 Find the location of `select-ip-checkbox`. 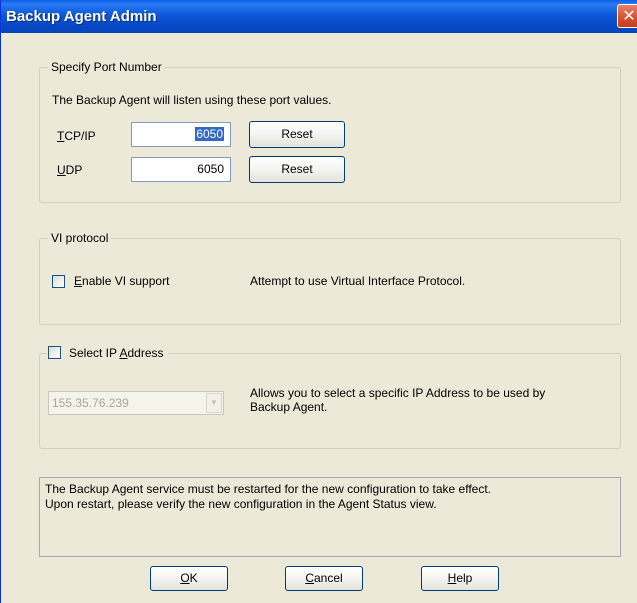

select-ip-checkbox is located at coordinates (54, 352).